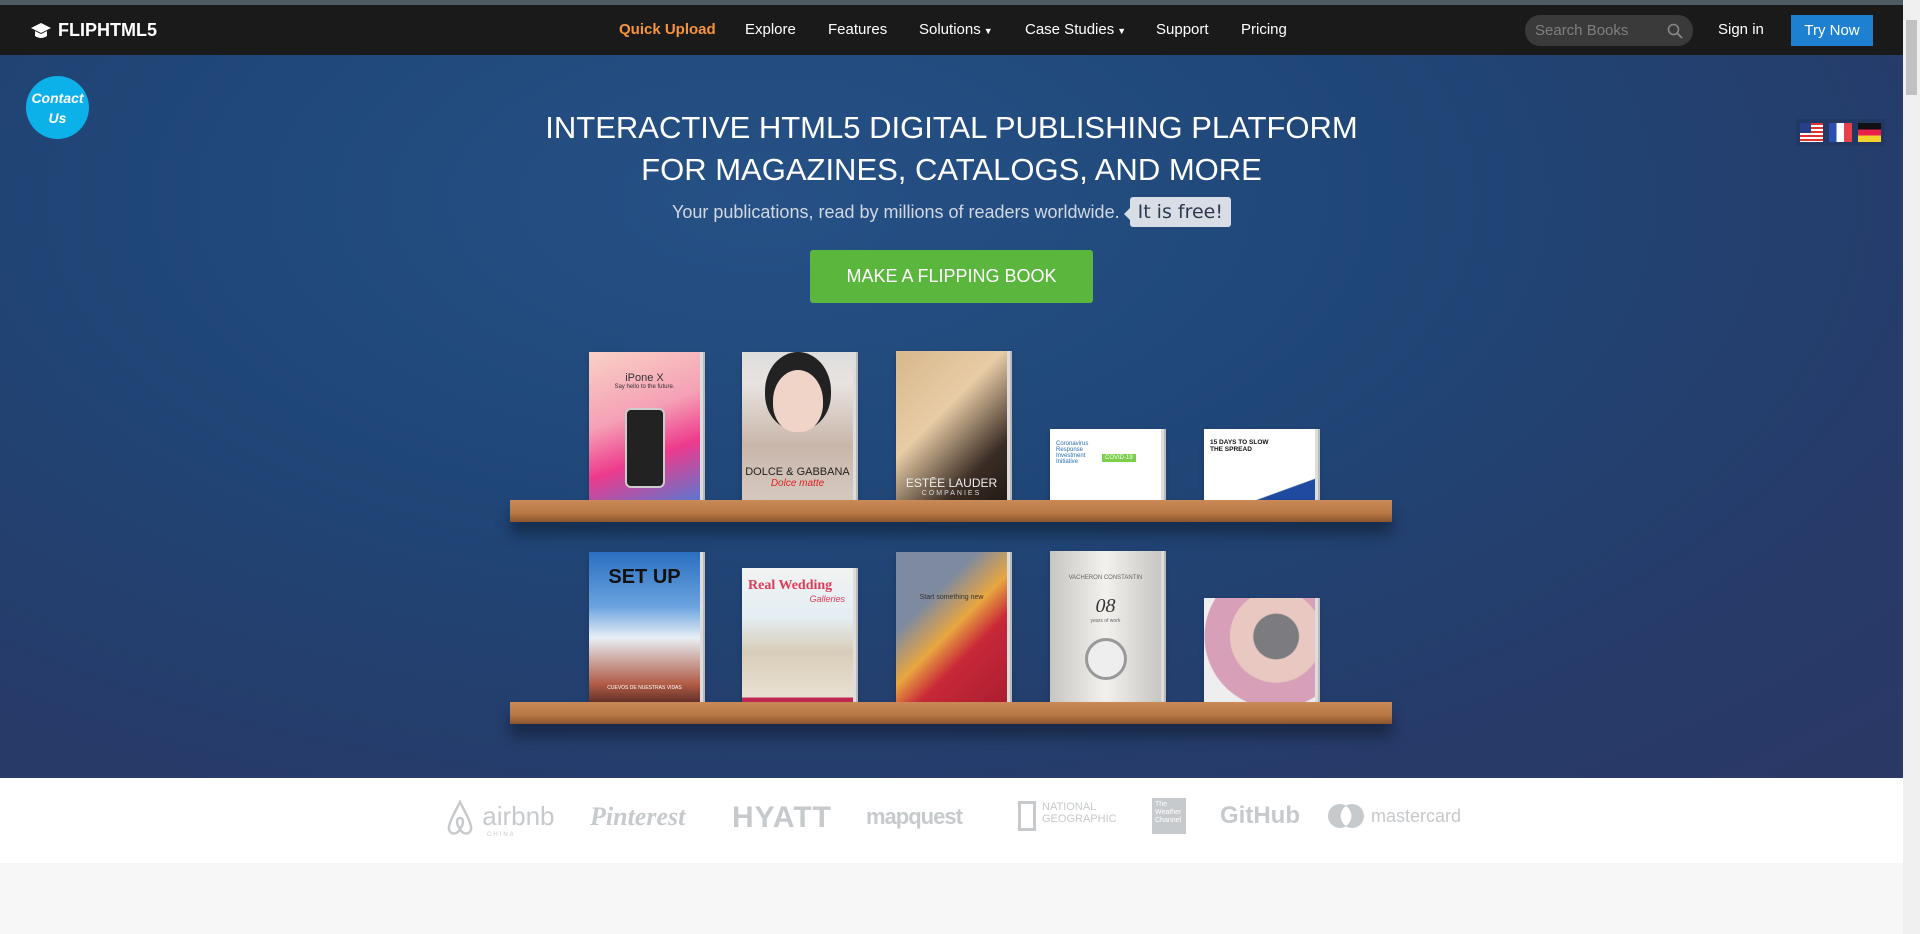 This screenshot has width=1920, height=934. Describe the element at coordinates (857, 29) in the screenshot. I see `nav-features: Features` at that location.